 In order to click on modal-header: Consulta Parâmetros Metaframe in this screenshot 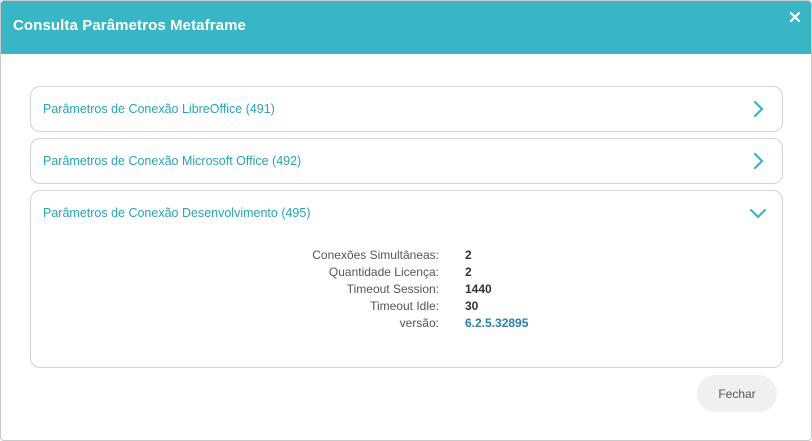, I will do `click(406, 27)`.